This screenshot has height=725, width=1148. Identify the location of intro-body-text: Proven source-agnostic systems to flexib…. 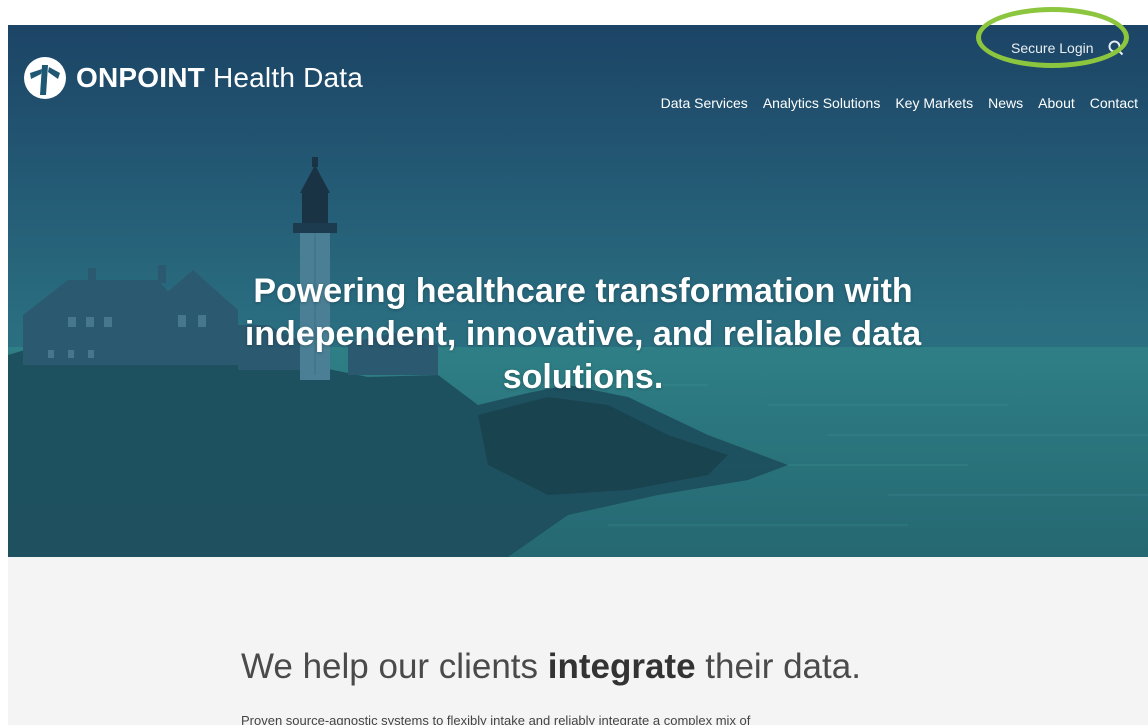
(496, 719).